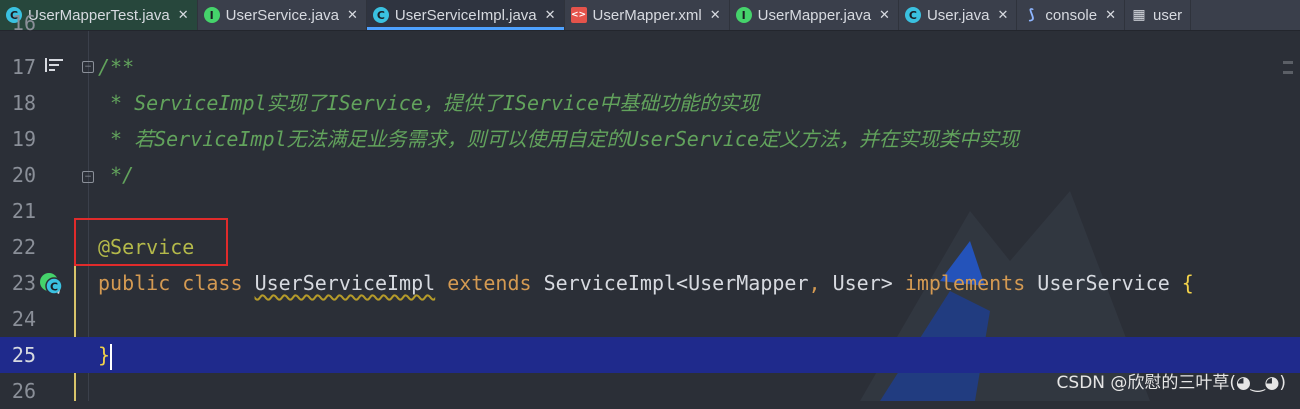  I want to click on code-line-17: 17 /**, so click(650, 67).